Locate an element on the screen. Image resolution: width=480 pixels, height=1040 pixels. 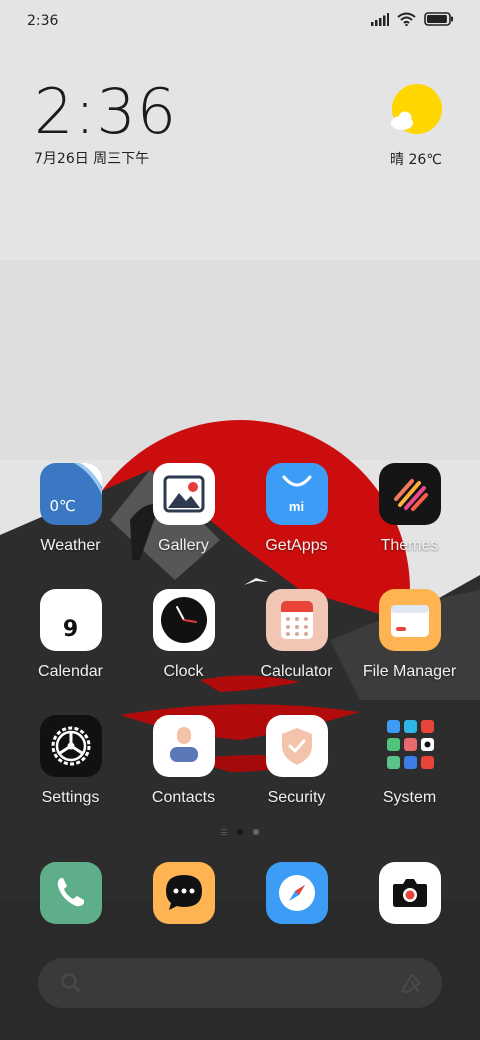
app-clock: Clock is located at coordinates (183, 635).